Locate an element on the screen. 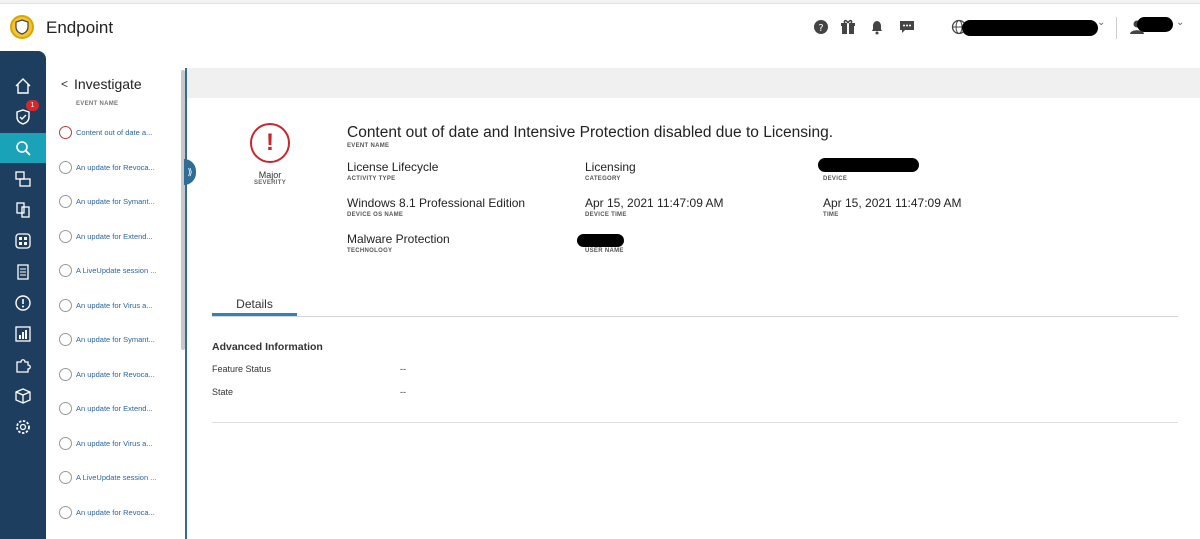 The image size is (1200, 539). collapse-panel-handle: ⟫ is located at coordinates (190, 172).